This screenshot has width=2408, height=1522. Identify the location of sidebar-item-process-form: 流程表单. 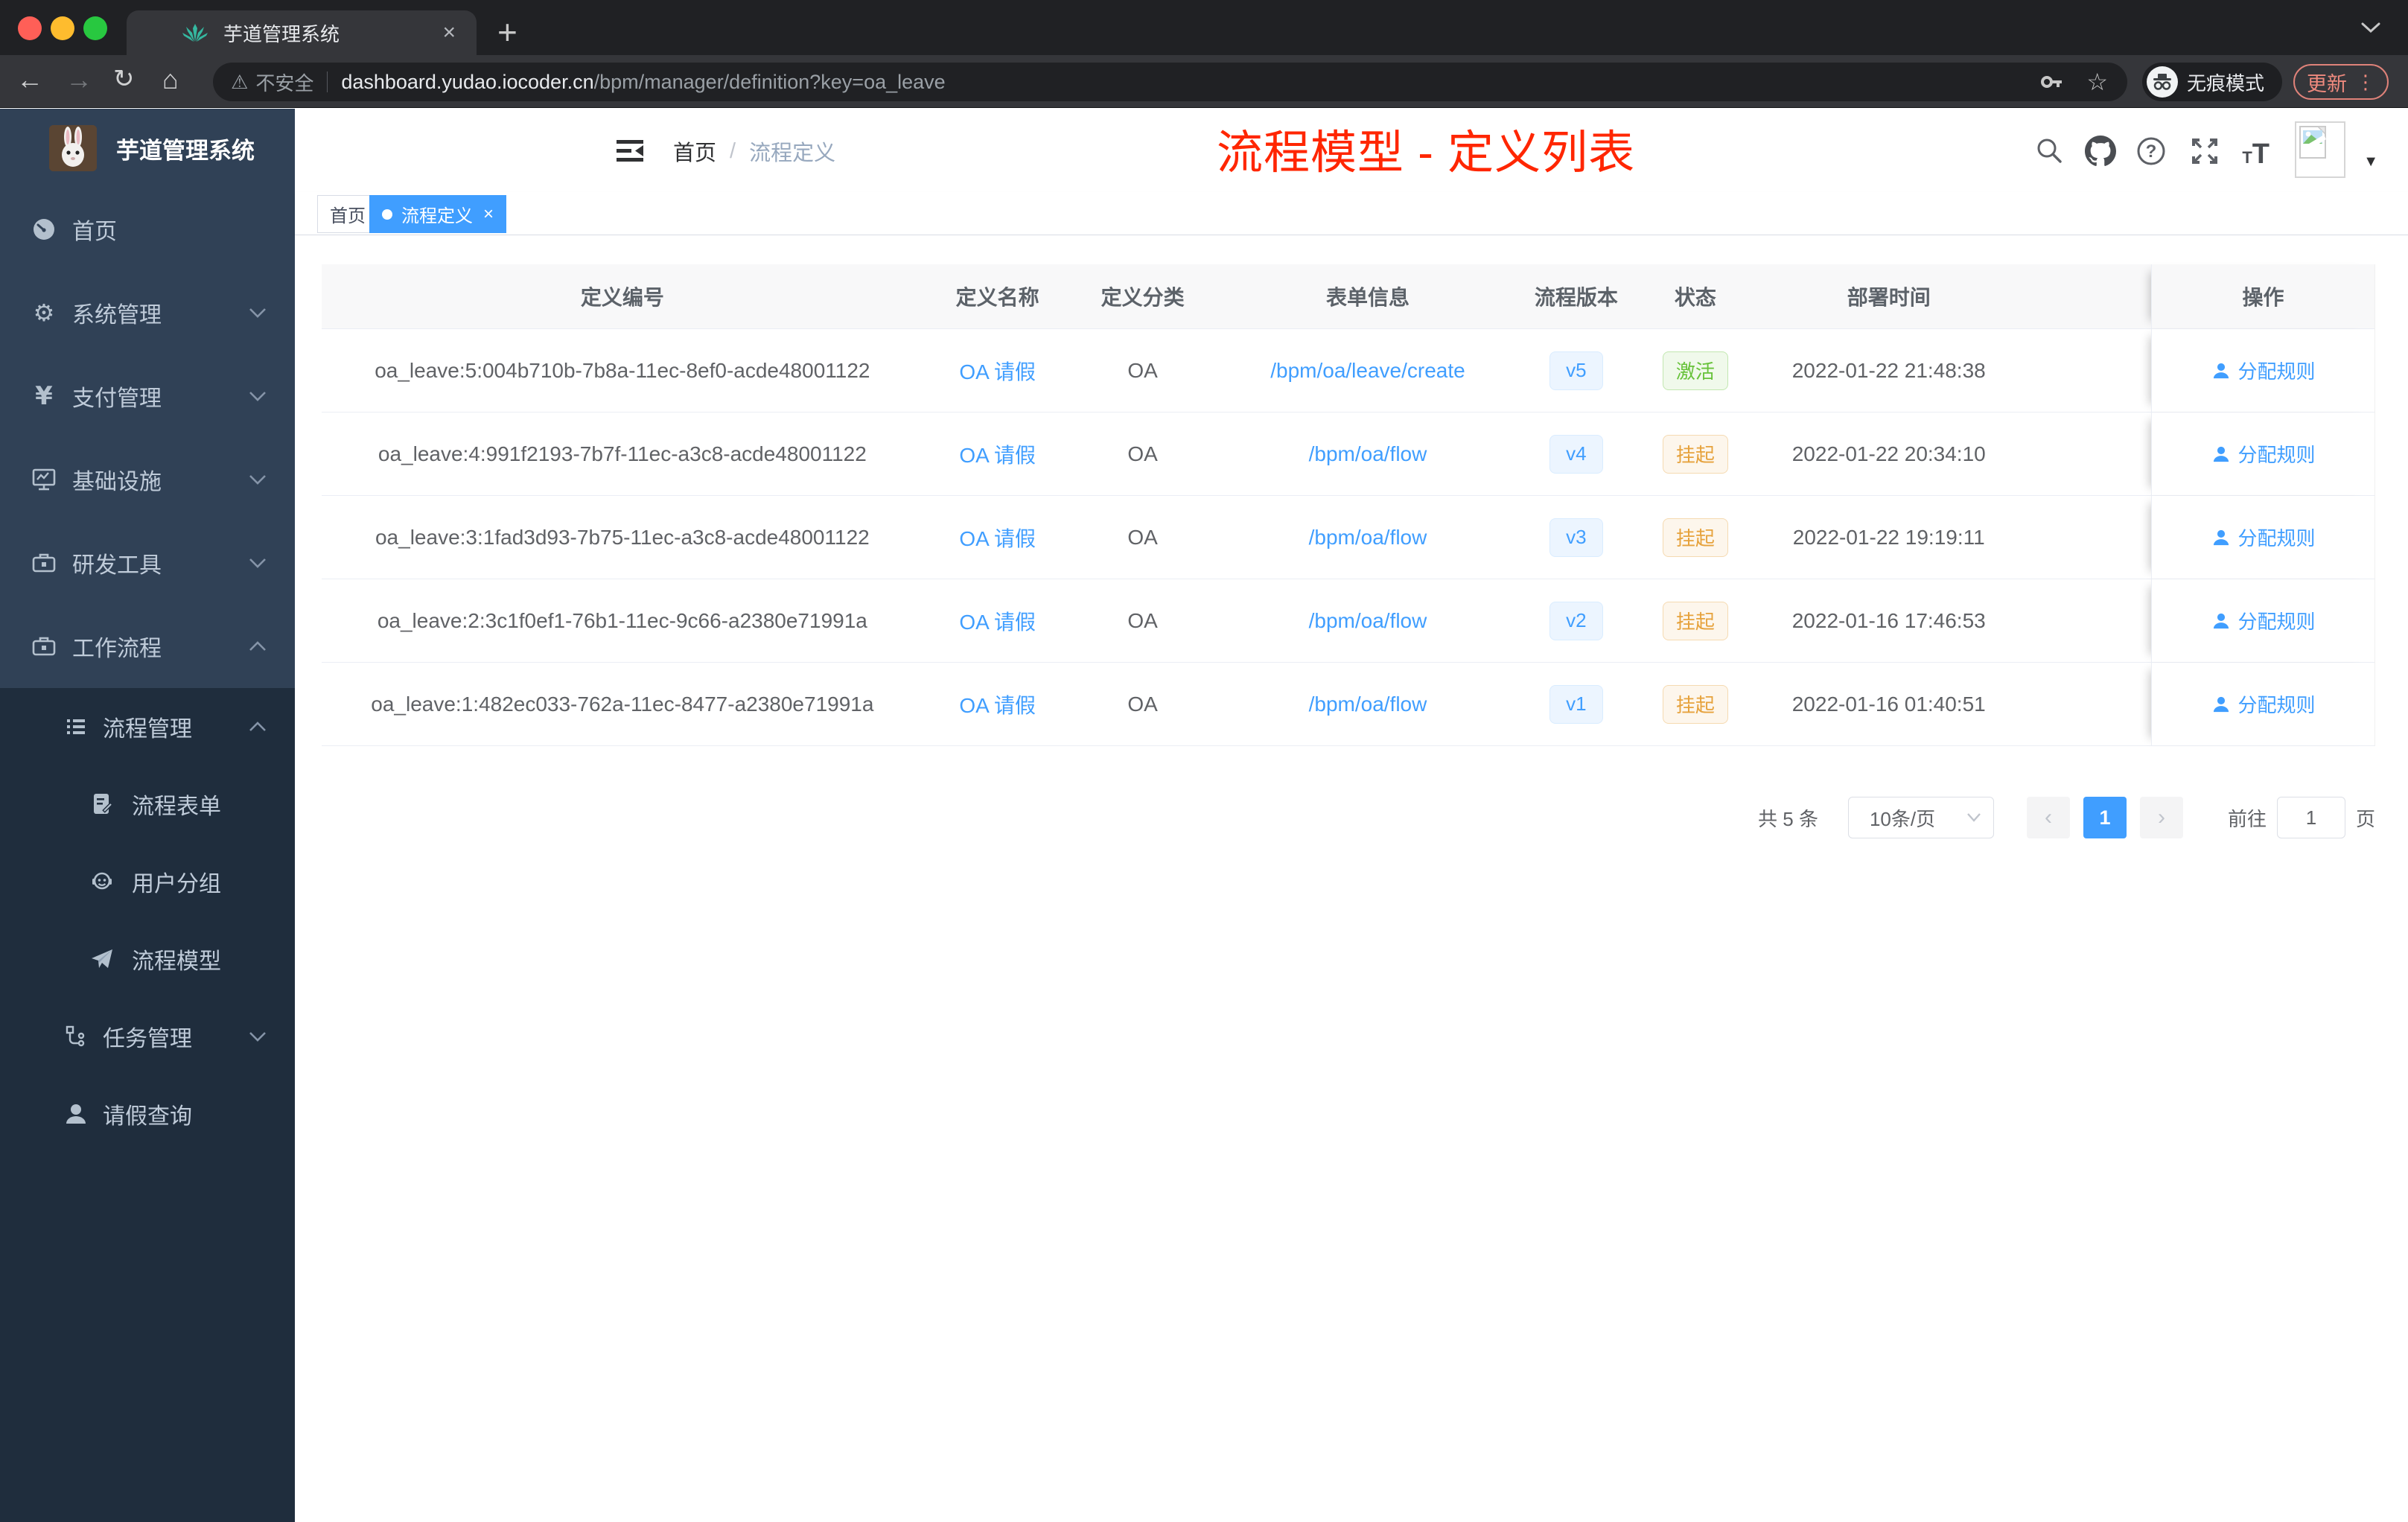
(147, 804).